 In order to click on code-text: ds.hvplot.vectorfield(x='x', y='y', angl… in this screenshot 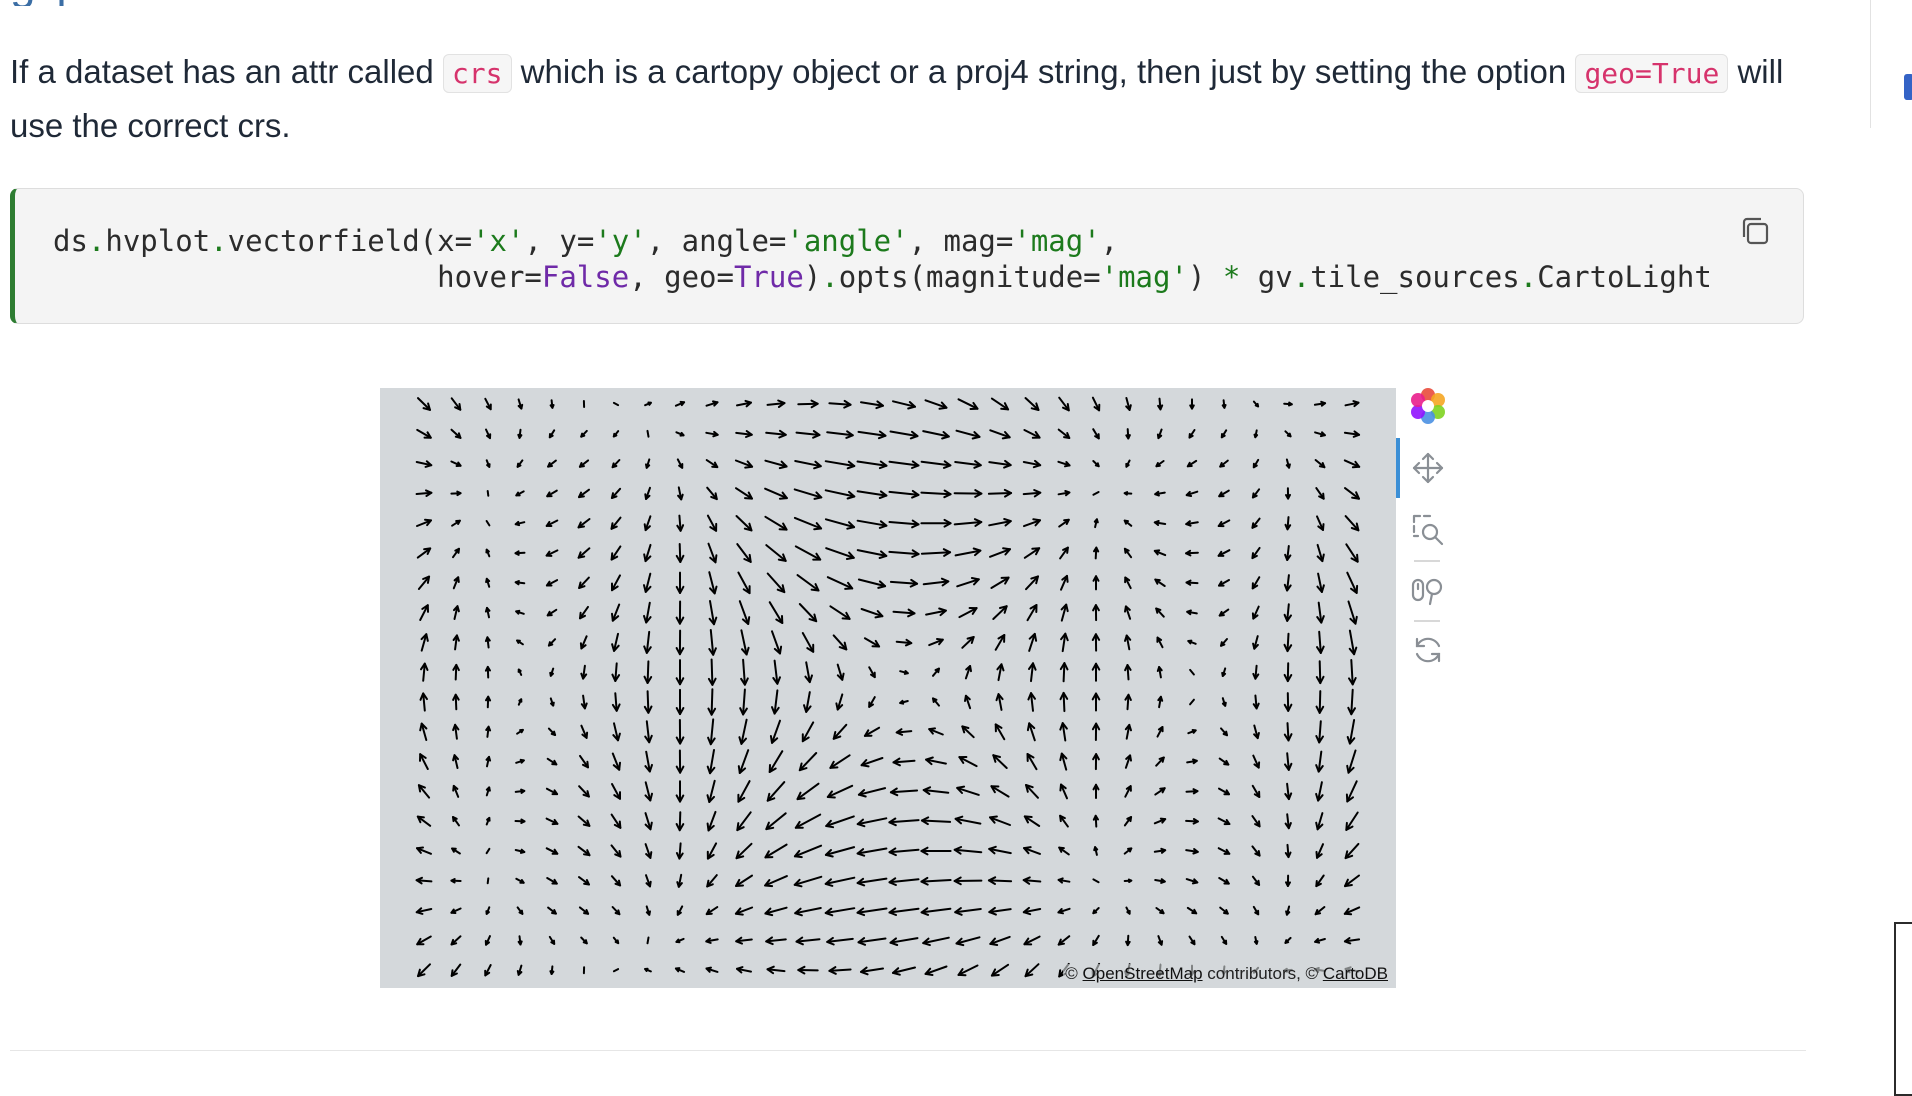, I will do `click(882, 259)`.